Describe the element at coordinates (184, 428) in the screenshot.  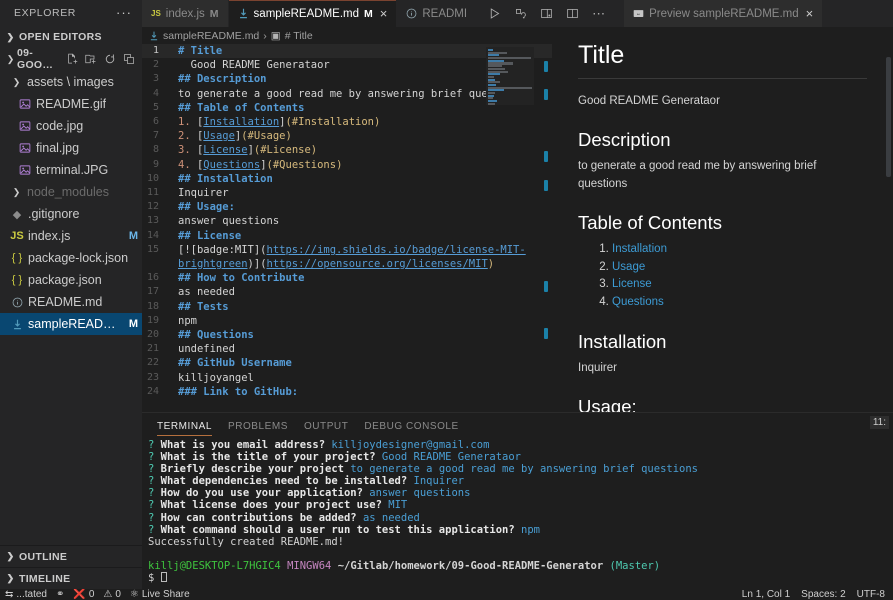
I see `panel-tab-terminal: TERMINAL` at that location.